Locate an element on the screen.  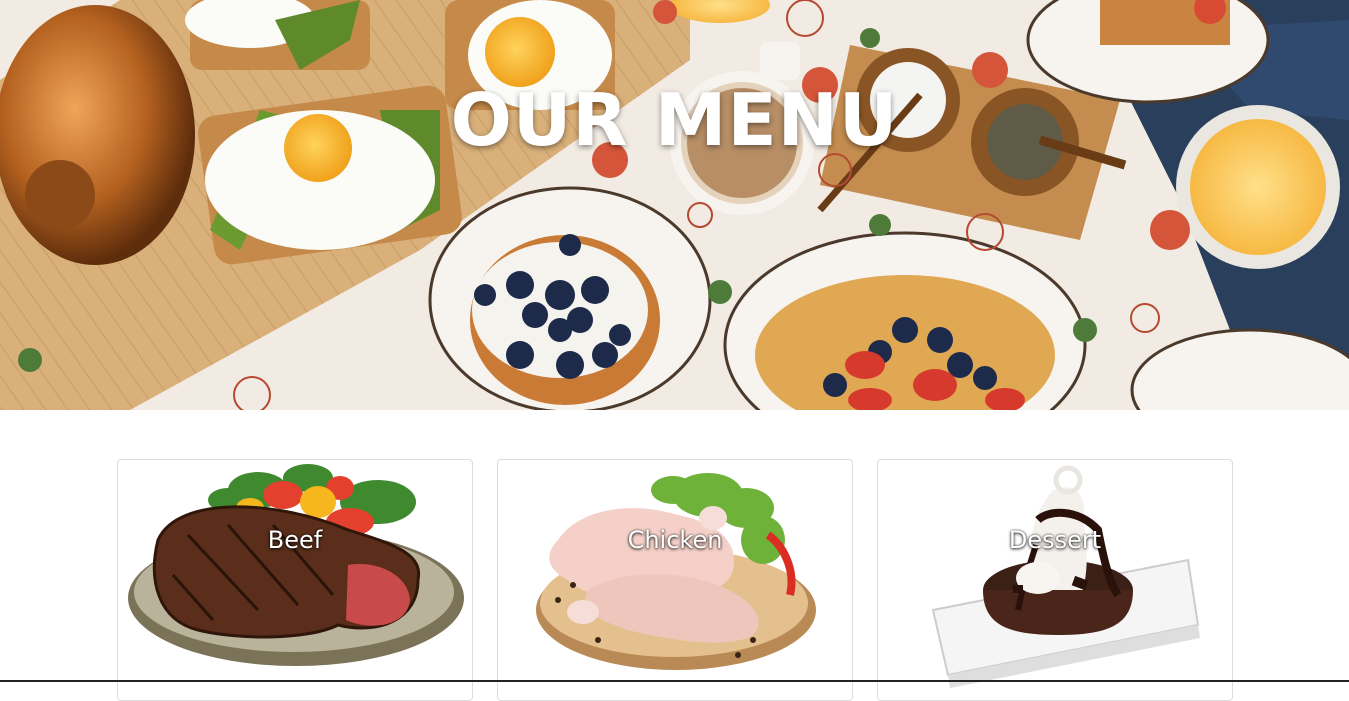
category-label-dessert: Dessert is located at coordinates (1055, 540).